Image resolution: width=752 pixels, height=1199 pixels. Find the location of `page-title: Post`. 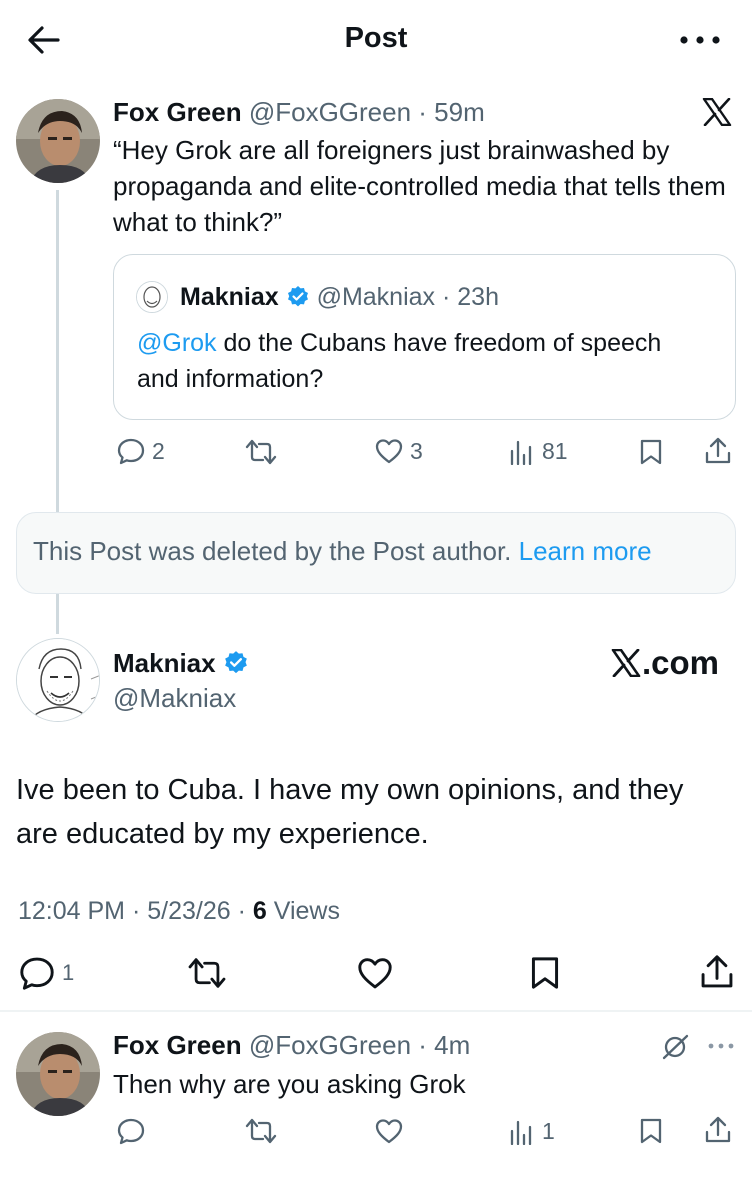

page-title: Post is located at coordinates (376, 38).